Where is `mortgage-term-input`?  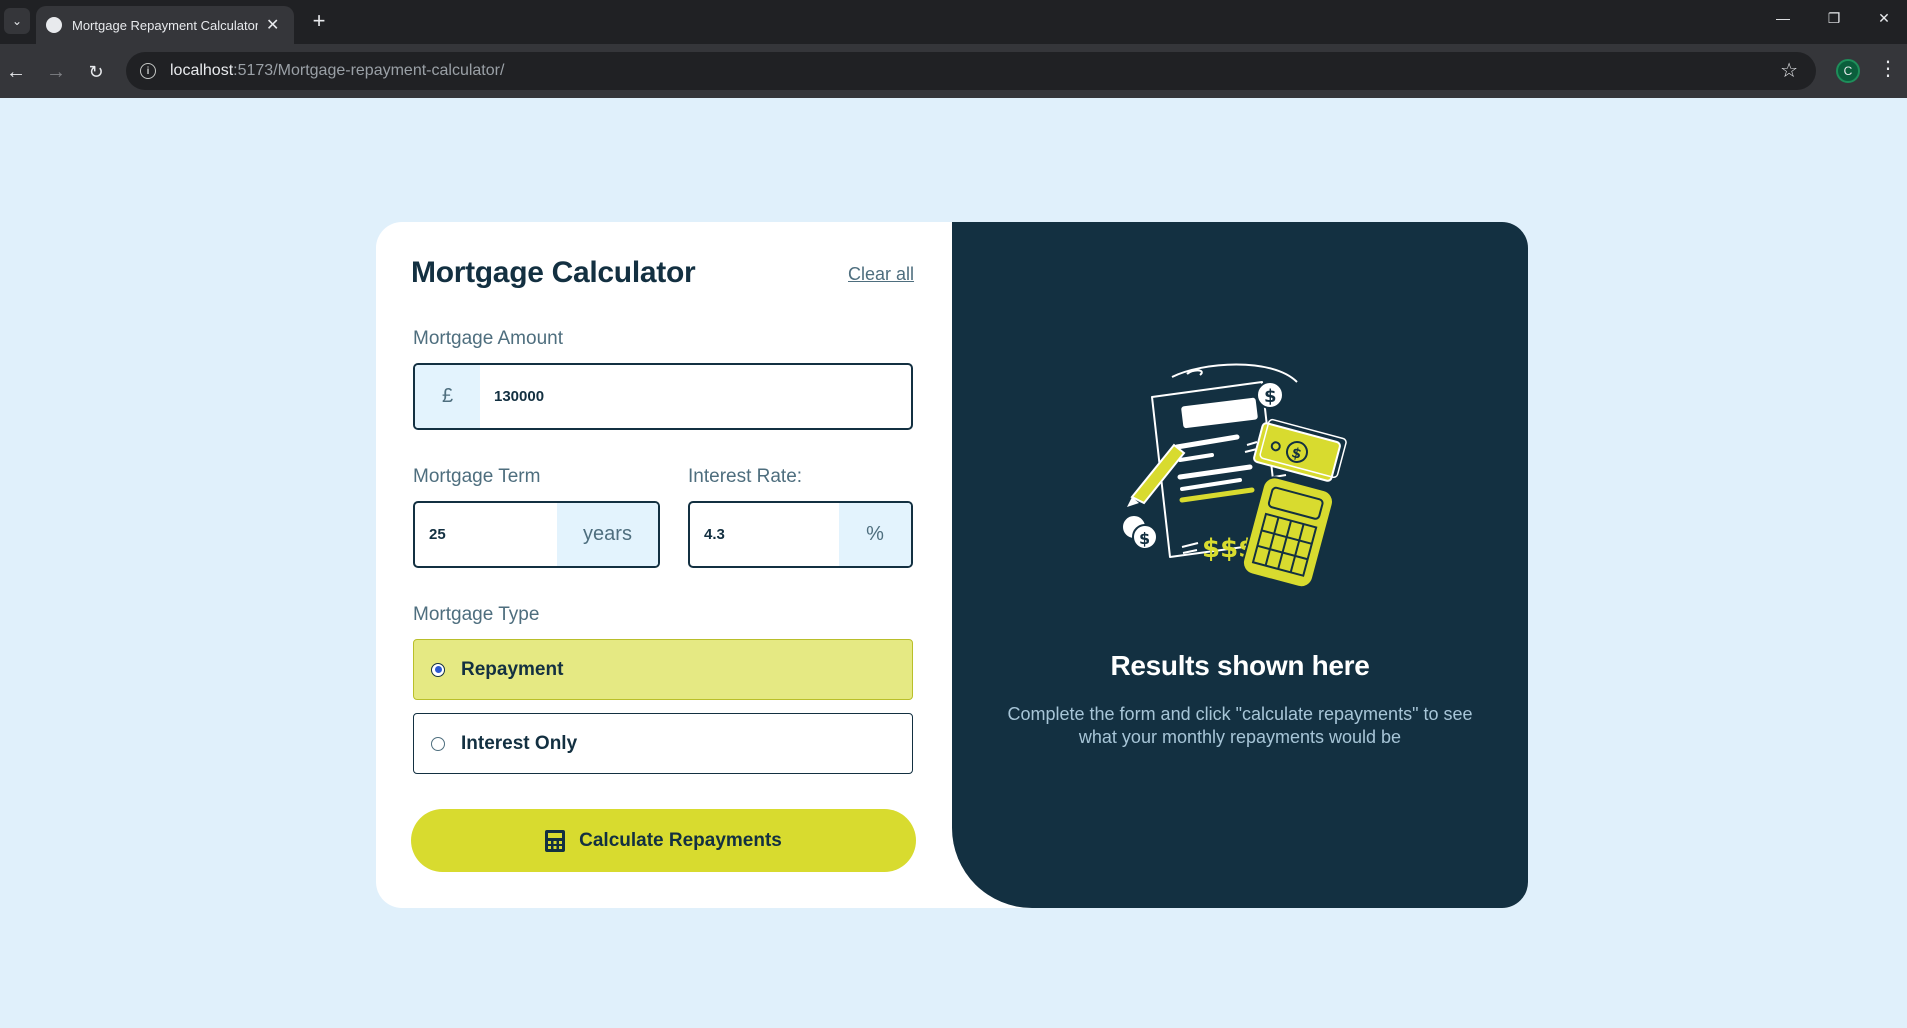
mortgage-term-input is located at coordinates (486, 534).